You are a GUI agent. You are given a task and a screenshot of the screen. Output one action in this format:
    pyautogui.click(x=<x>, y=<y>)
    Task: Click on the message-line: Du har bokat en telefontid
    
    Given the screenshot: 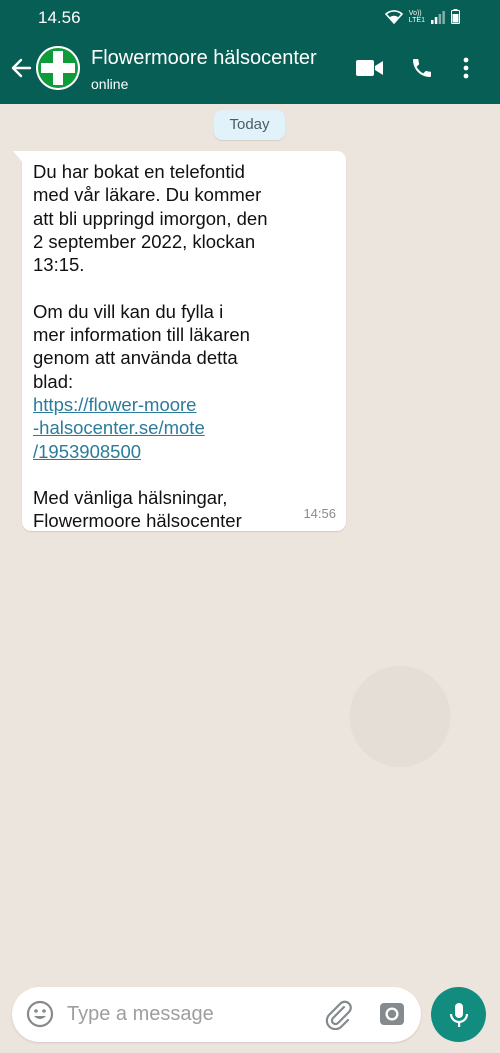 What is the action you would take?
    pyautogui.click(x=139, y=171)
    